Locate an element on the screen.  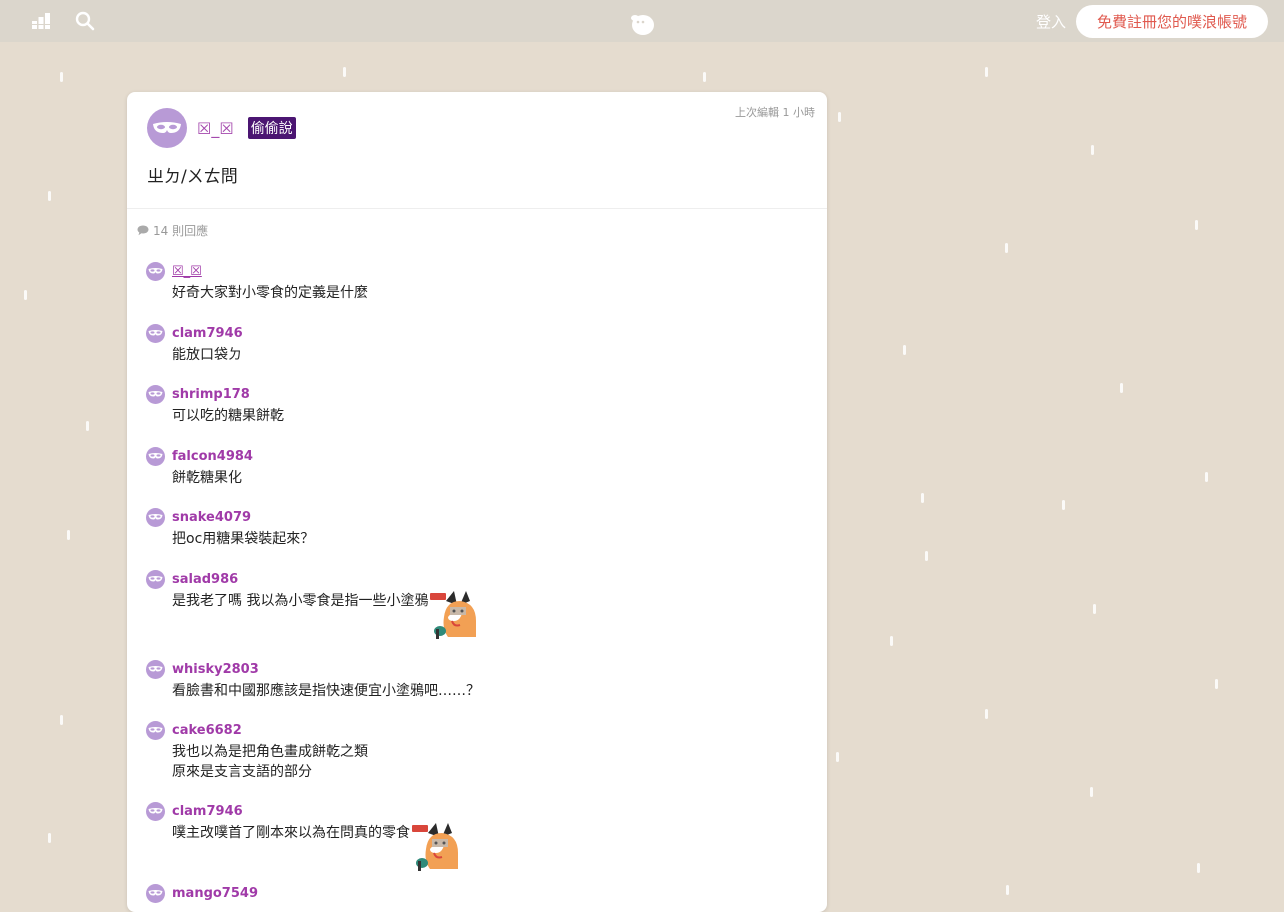
post-content: ㄓㄉ/ㄨㄊ問 is located at coordinates (192, 177).